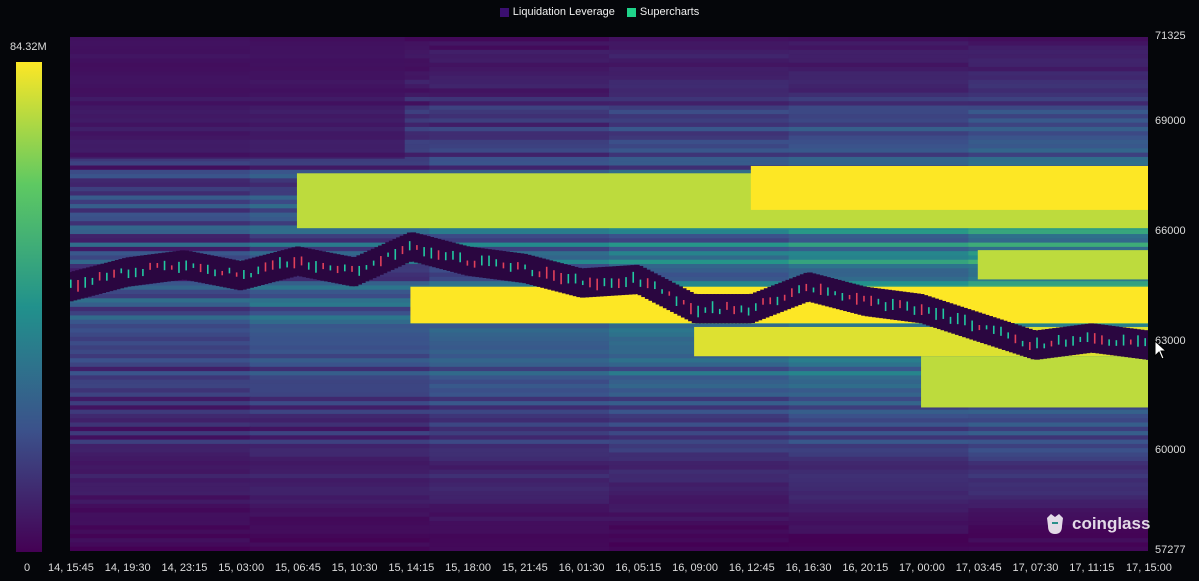 The height and width of the screenshot is (581, 1199). What do you see at coordinates (808, 568) in the screenshot?
I see `x-tick-label: 16, 16:30` at bounding box center [808, 568].